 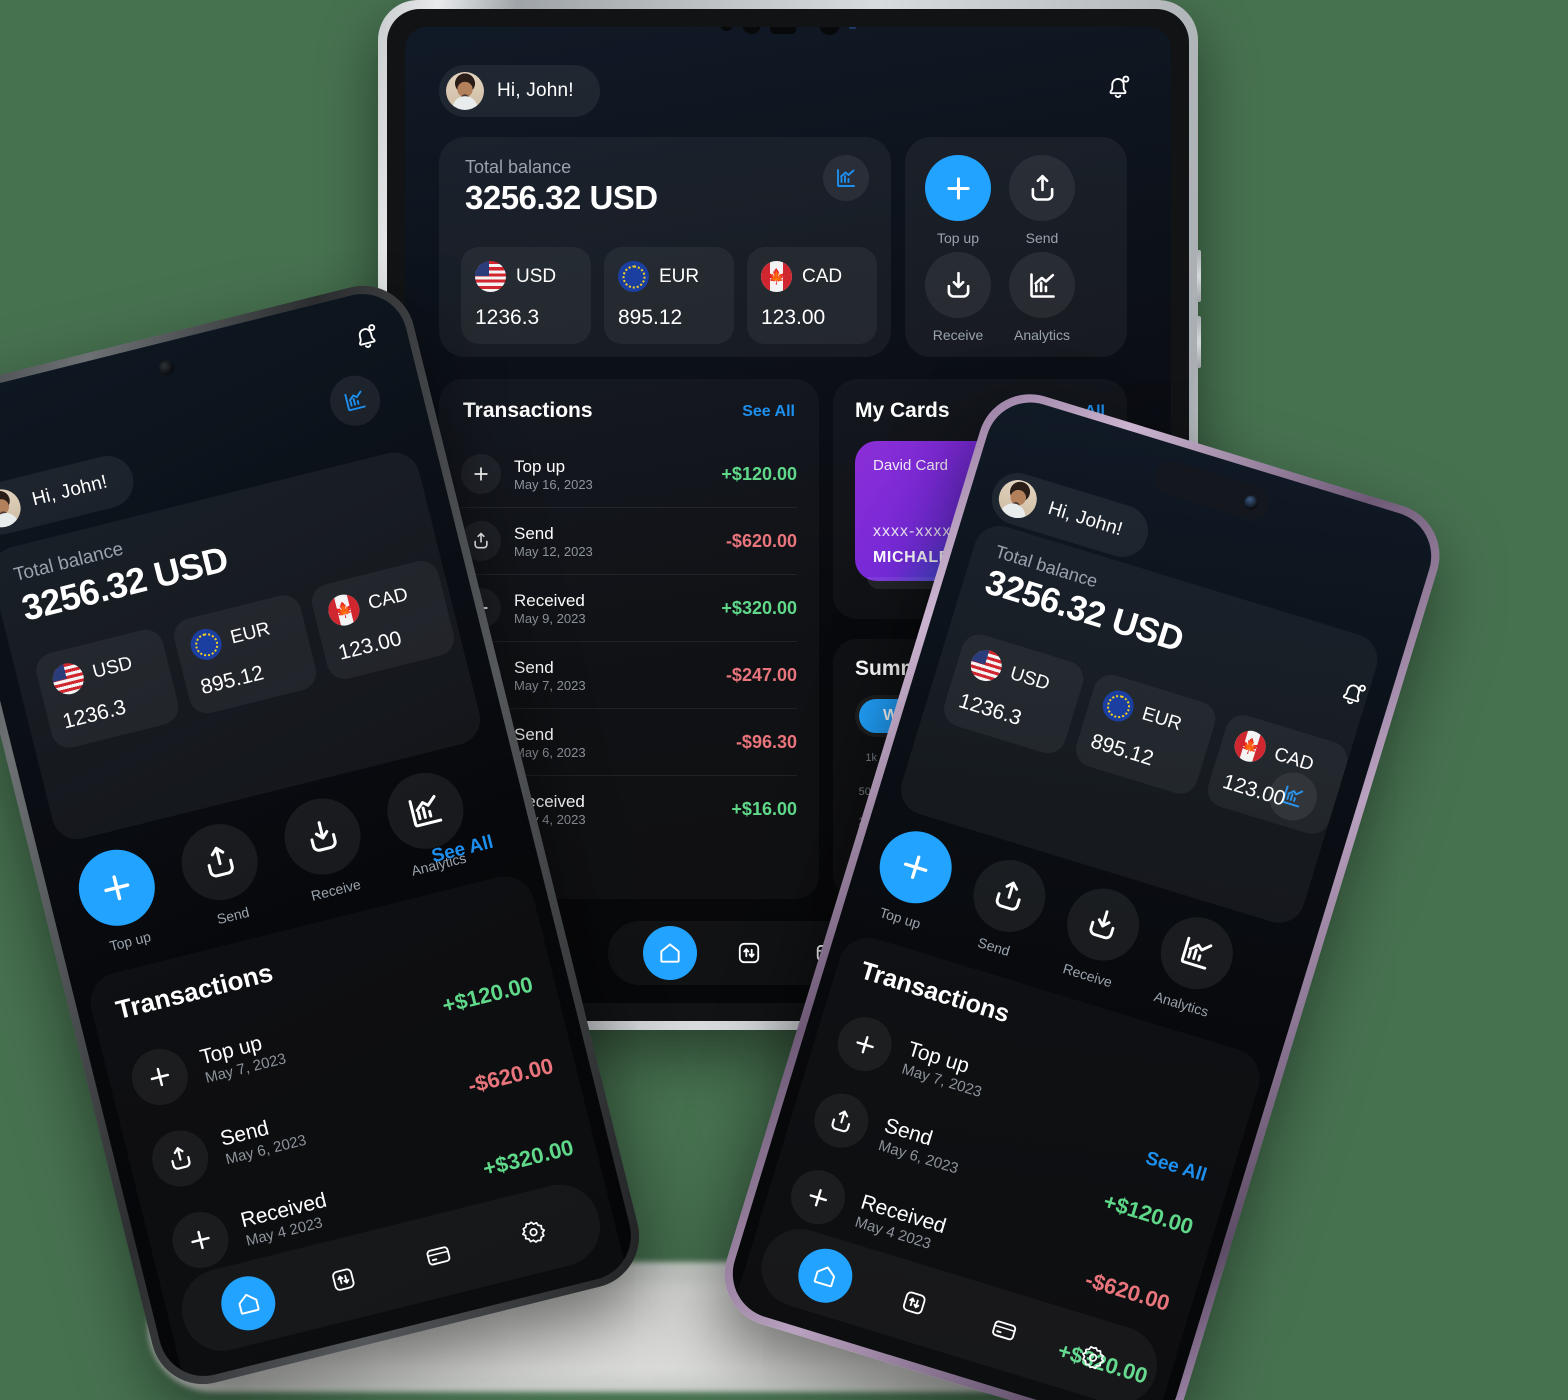 I want to click on action-label: Receive, so click(x=958, y=335).